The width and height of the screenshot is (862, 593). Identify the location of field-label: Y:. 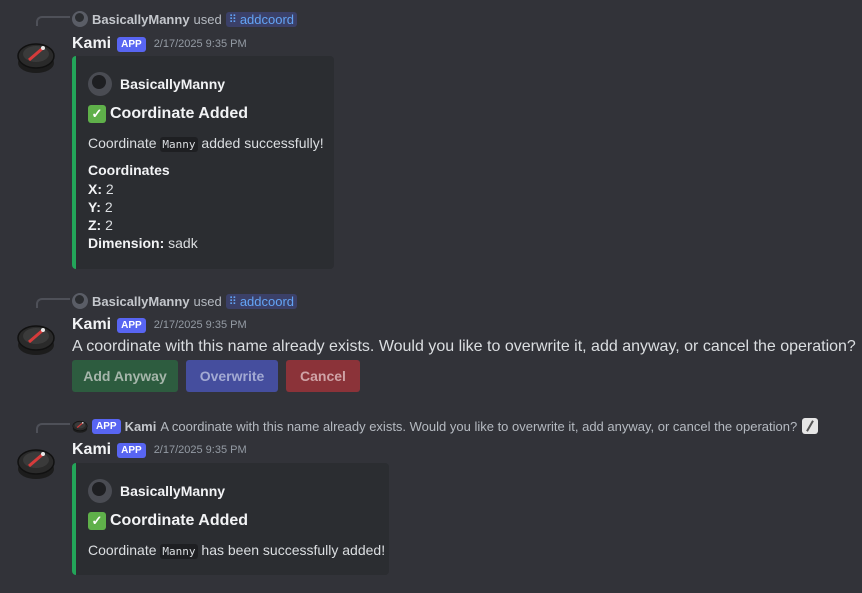
(94, 207).